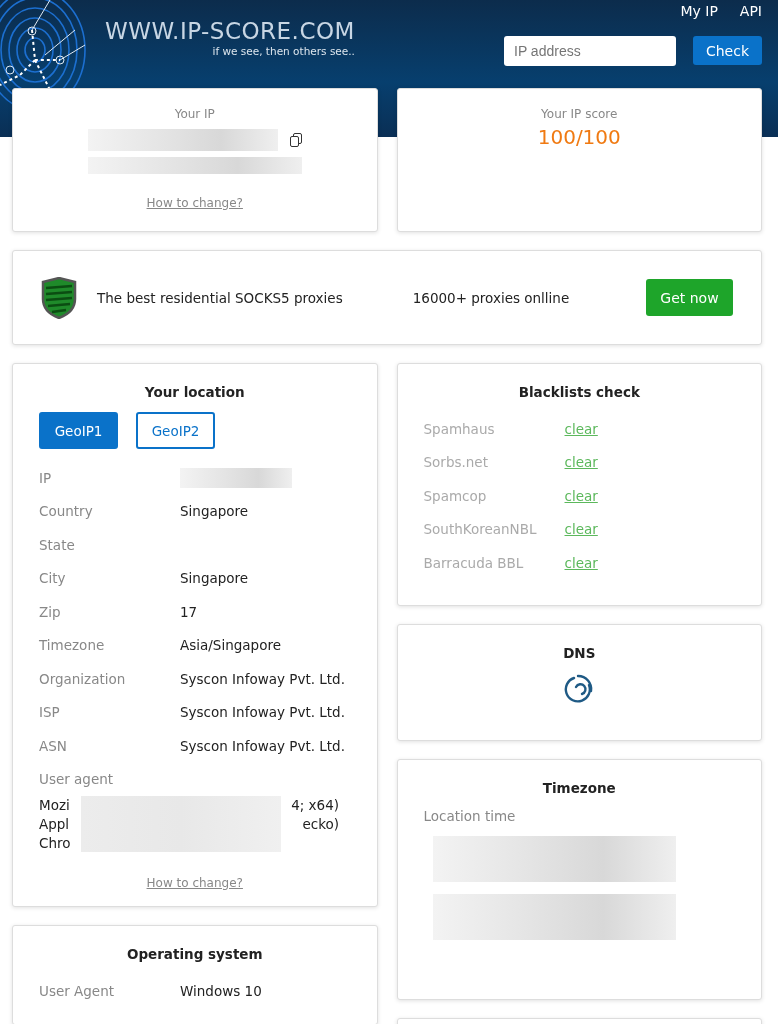 The width and height of the screenshot is (778, 1024). What do you see at coordinates (72, 645) in the screenshot?
I see `field-label: Timezone` at bounding box center [72, 645].